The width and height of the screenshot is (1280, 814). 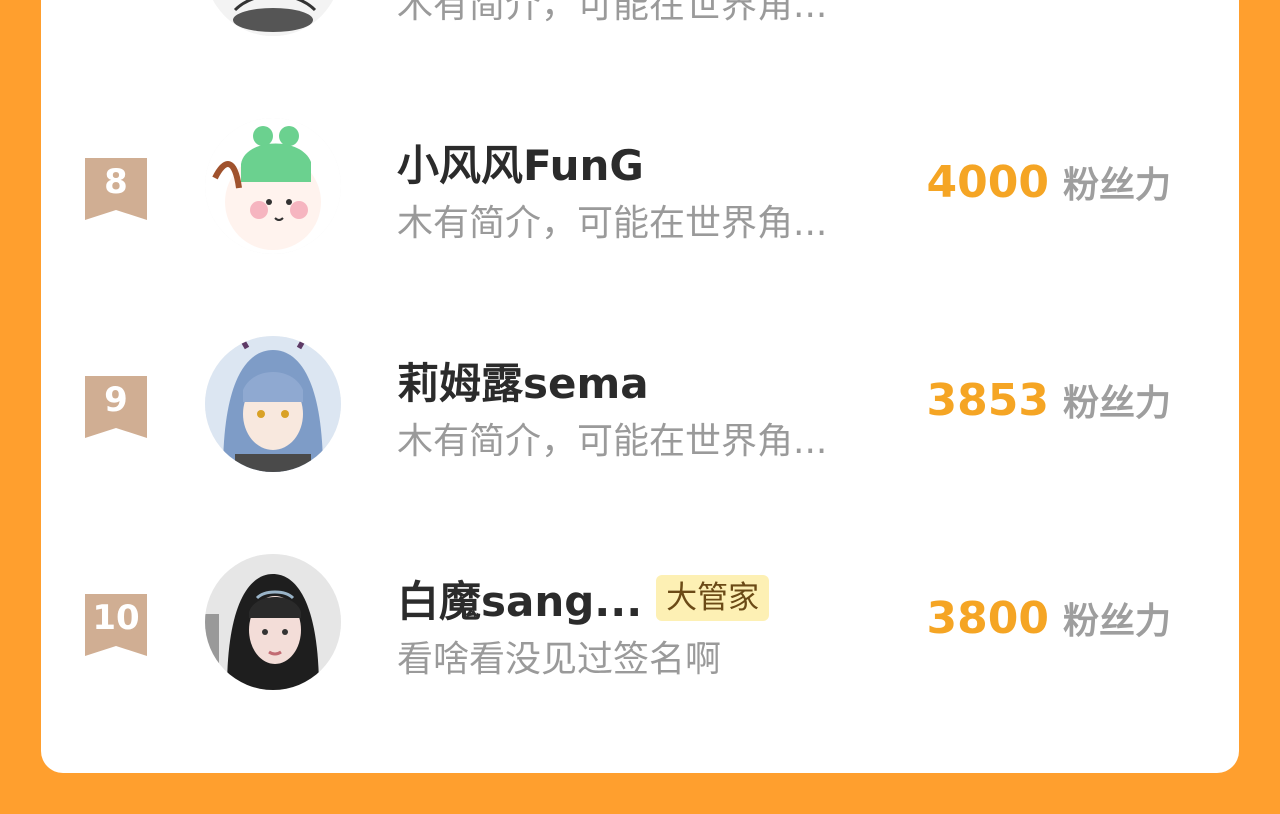 I want to click on name-line: 小风风FunG, so click(x=520, y=162).